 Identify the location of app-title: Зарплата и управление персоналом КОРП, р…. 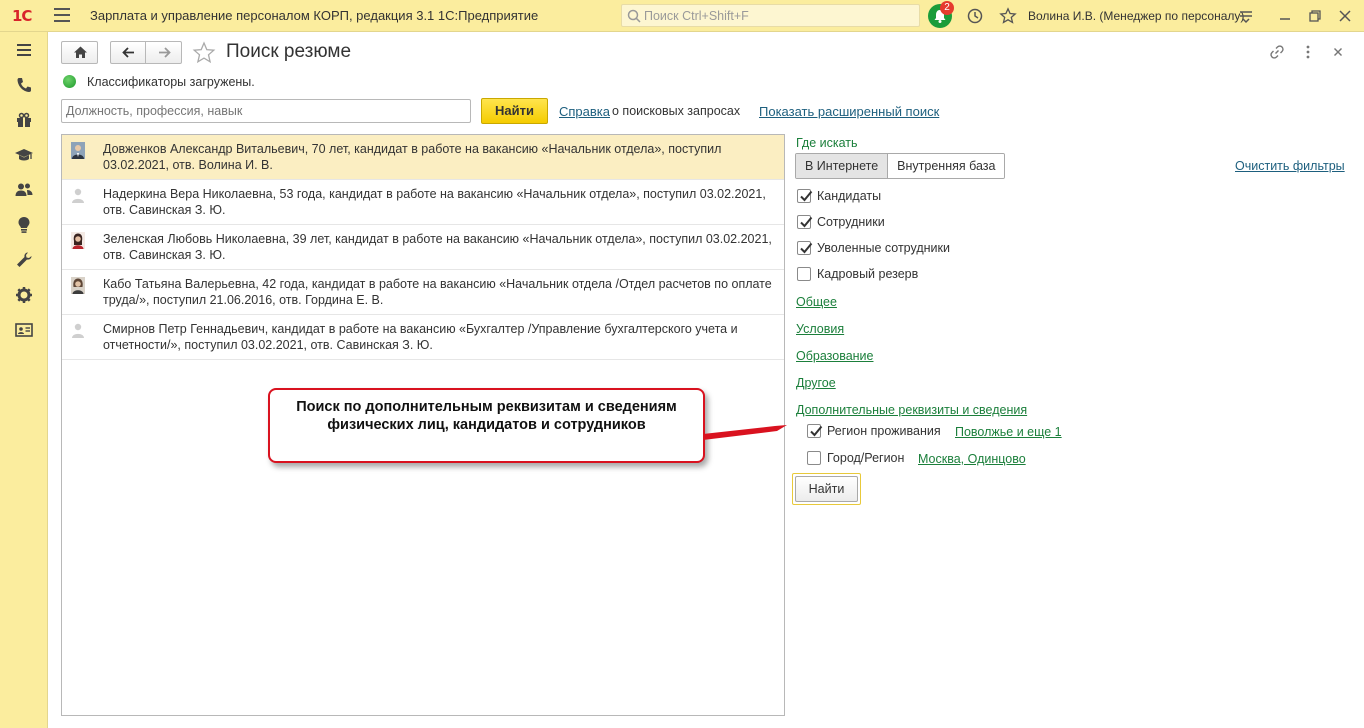
(314, 15).